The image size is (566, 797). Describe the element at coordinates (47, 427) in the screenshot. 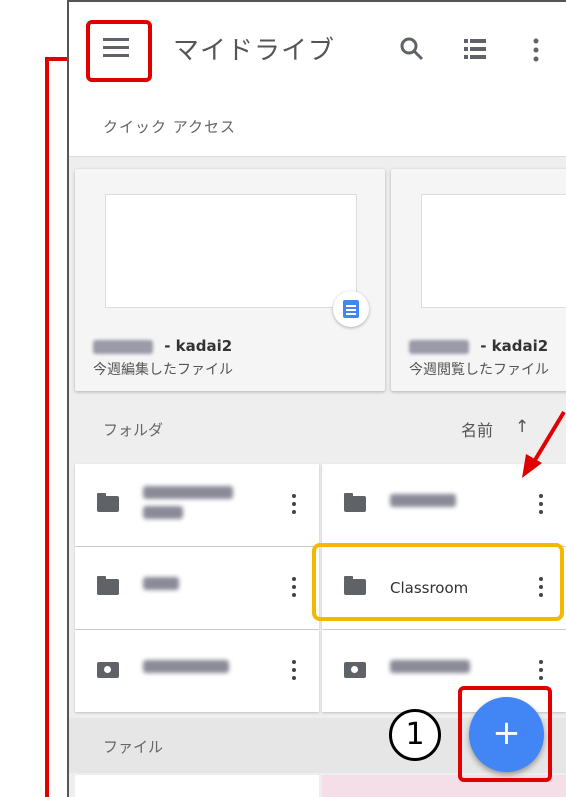

I see `annotation-line-vertical` at that location.